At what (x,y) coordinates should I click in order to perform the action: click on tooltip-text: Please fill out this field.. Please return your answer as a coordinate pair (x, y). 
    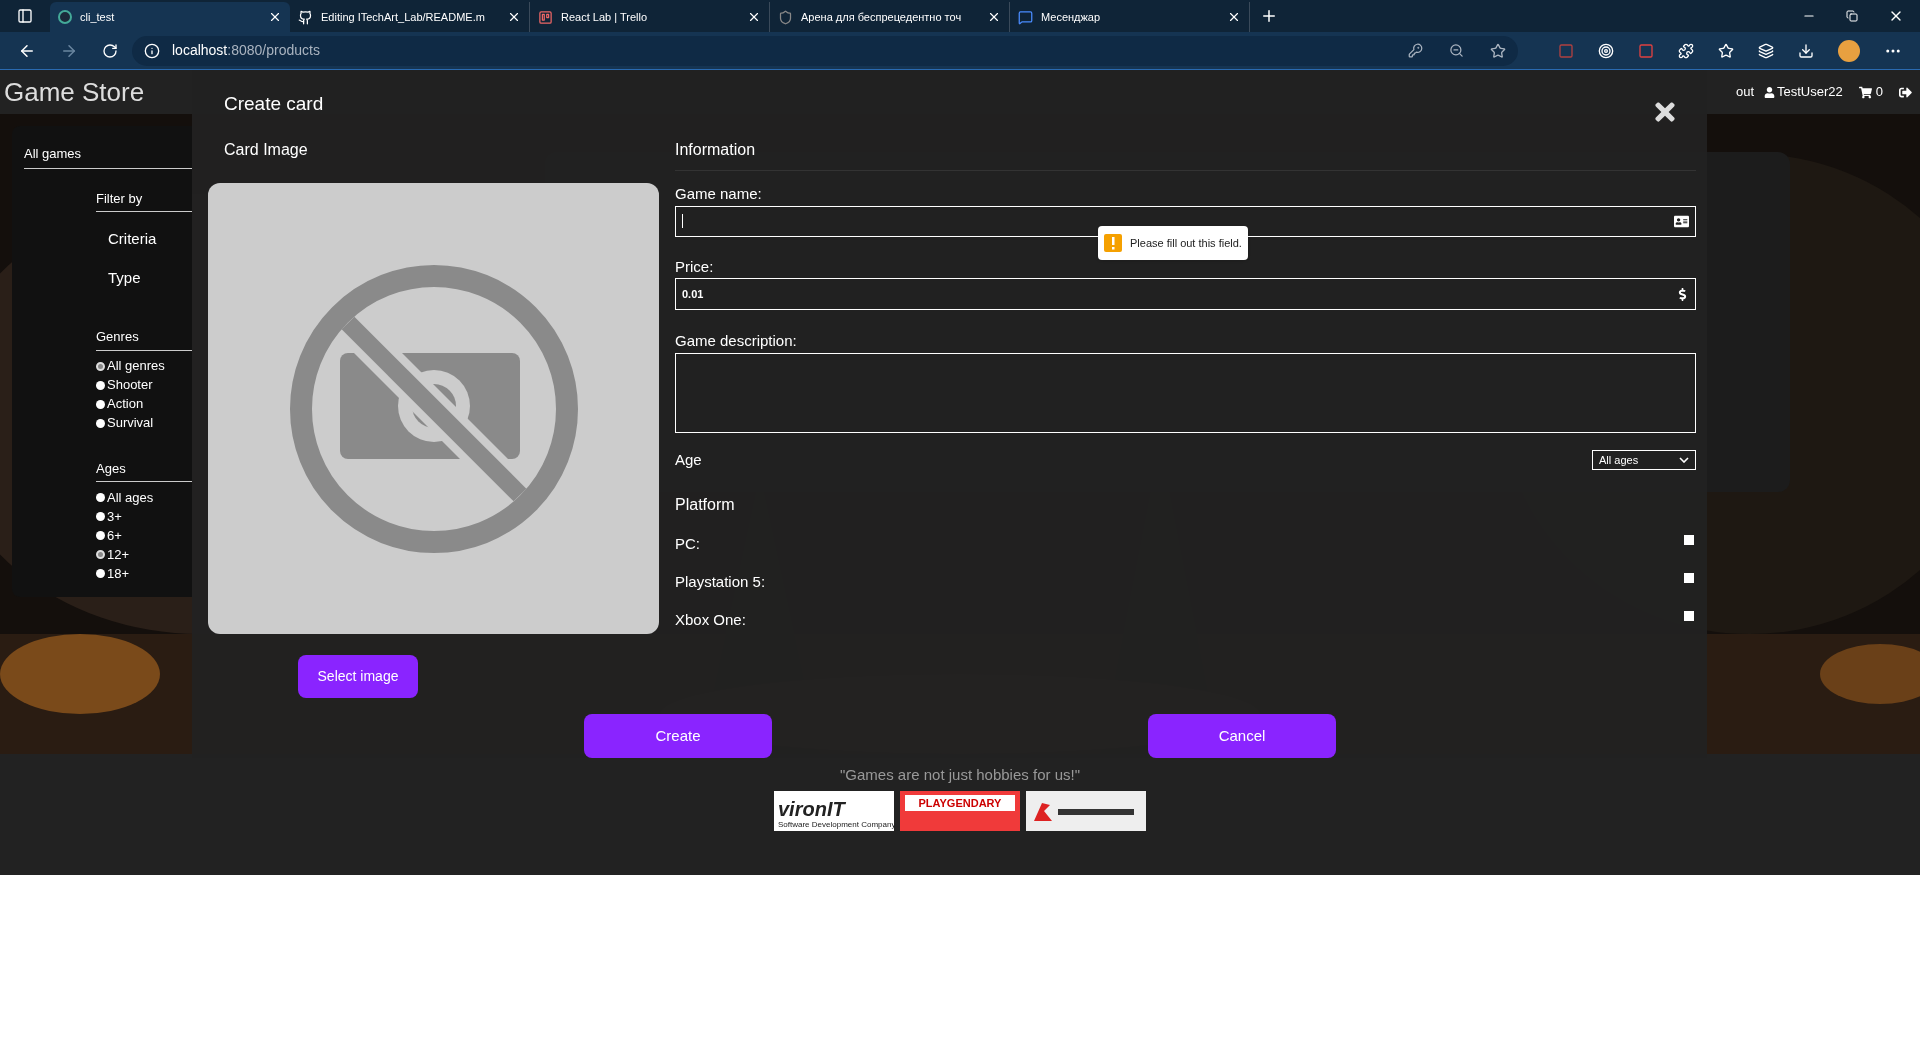
    Looking at the image, I should click on (1186, 243).